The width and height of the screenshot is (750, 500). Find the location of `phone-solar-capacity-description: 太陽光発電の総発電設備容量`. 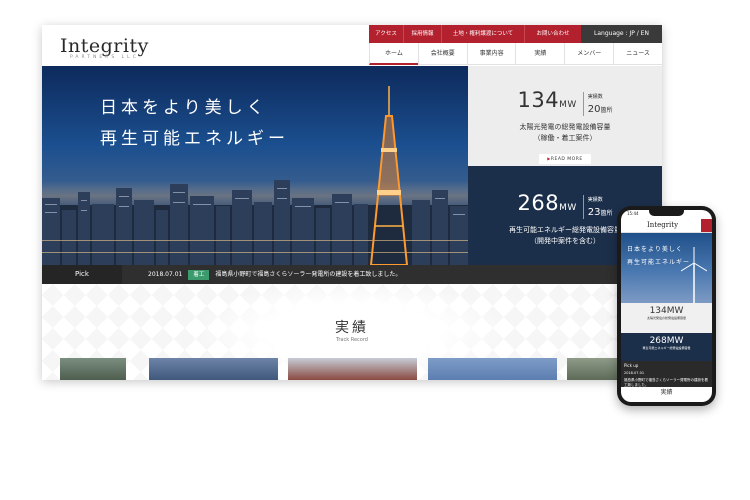

phone-solar-capacity-description: 太陽光発電の総発電設備容量 is located at coordinates (666, 318).